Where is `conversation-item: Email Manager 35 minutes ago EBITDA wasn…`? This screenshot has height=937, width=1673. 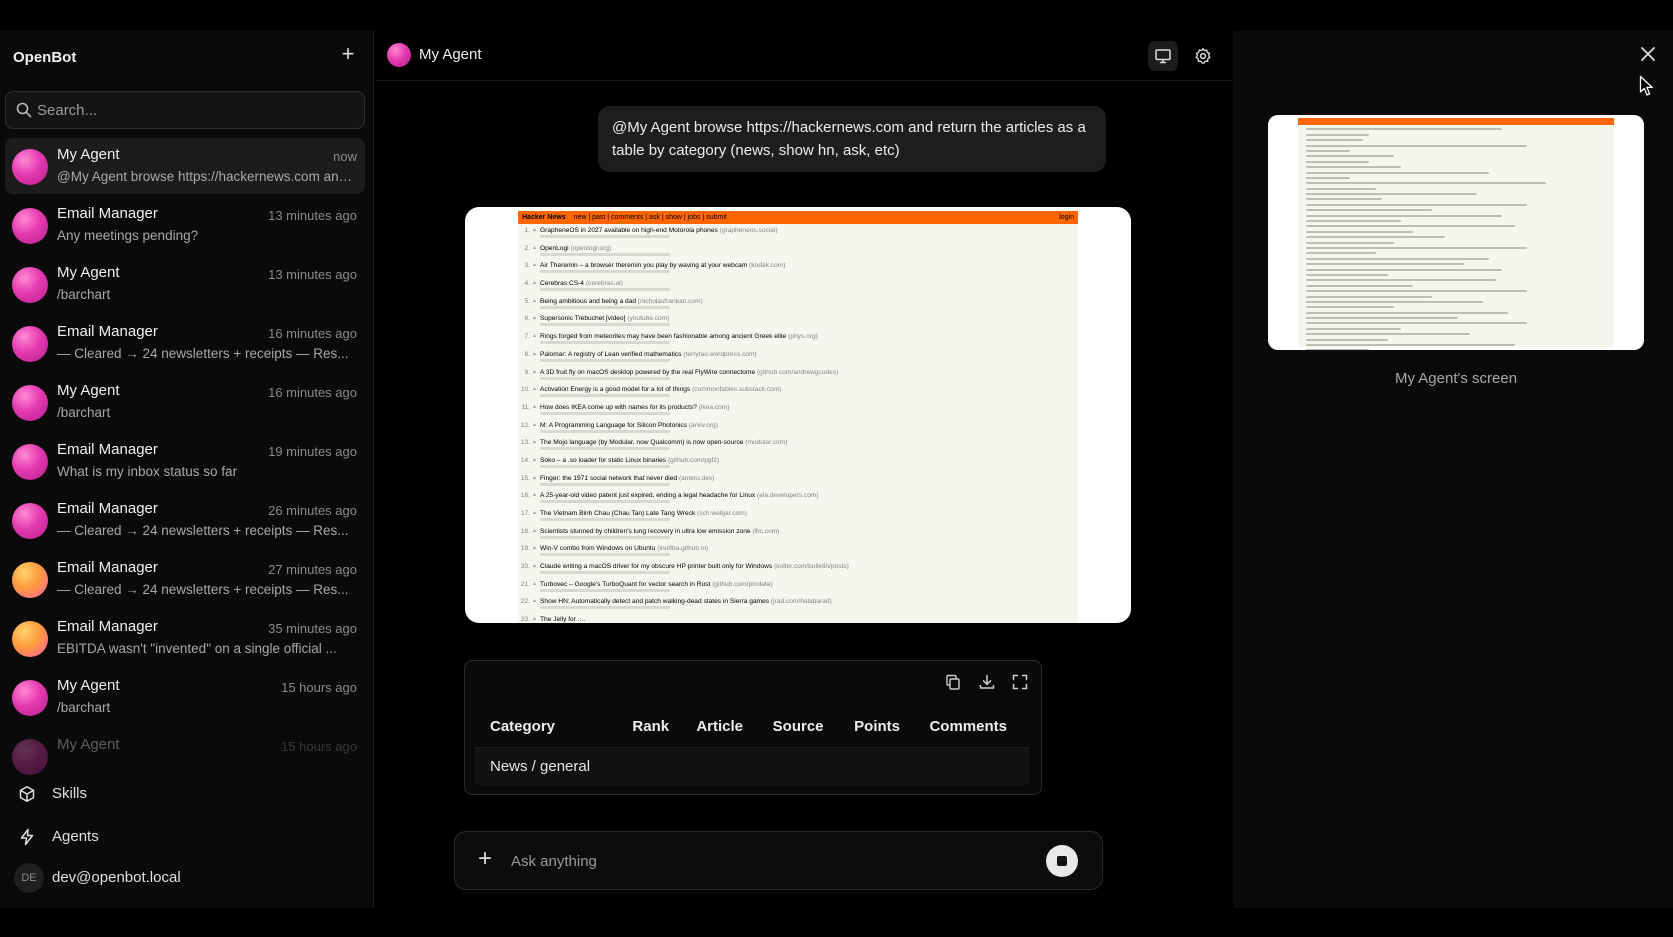
conversation-item: Email Manager 35 minutes ago EBITDA wasn… is located at coordinates (185, 638).